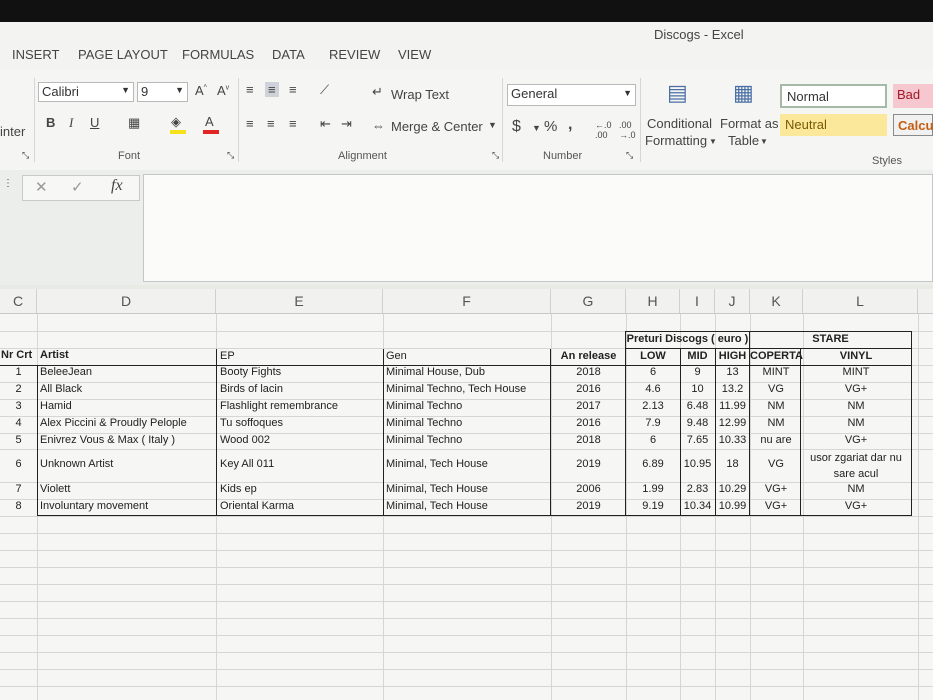 Image resolution: width=933 pixels, height=700 pixels. What do you see at coordinates (162, 92) in the screenshot?
I see `font-size-select: 9 ▼` at bounding box center [162, 92].